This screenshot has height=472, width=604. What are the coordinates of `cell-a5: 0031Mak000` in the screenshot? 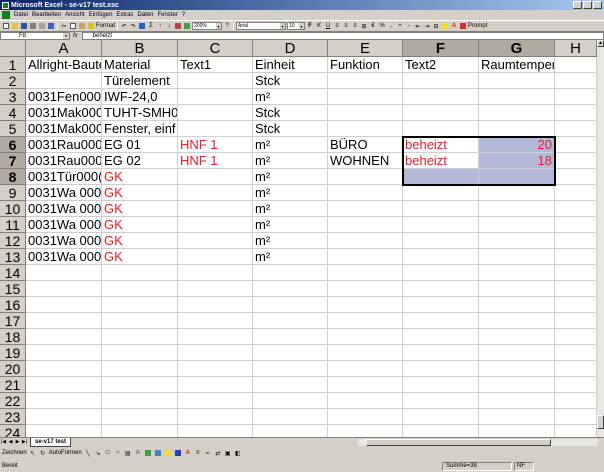 It's located at (64, 129).